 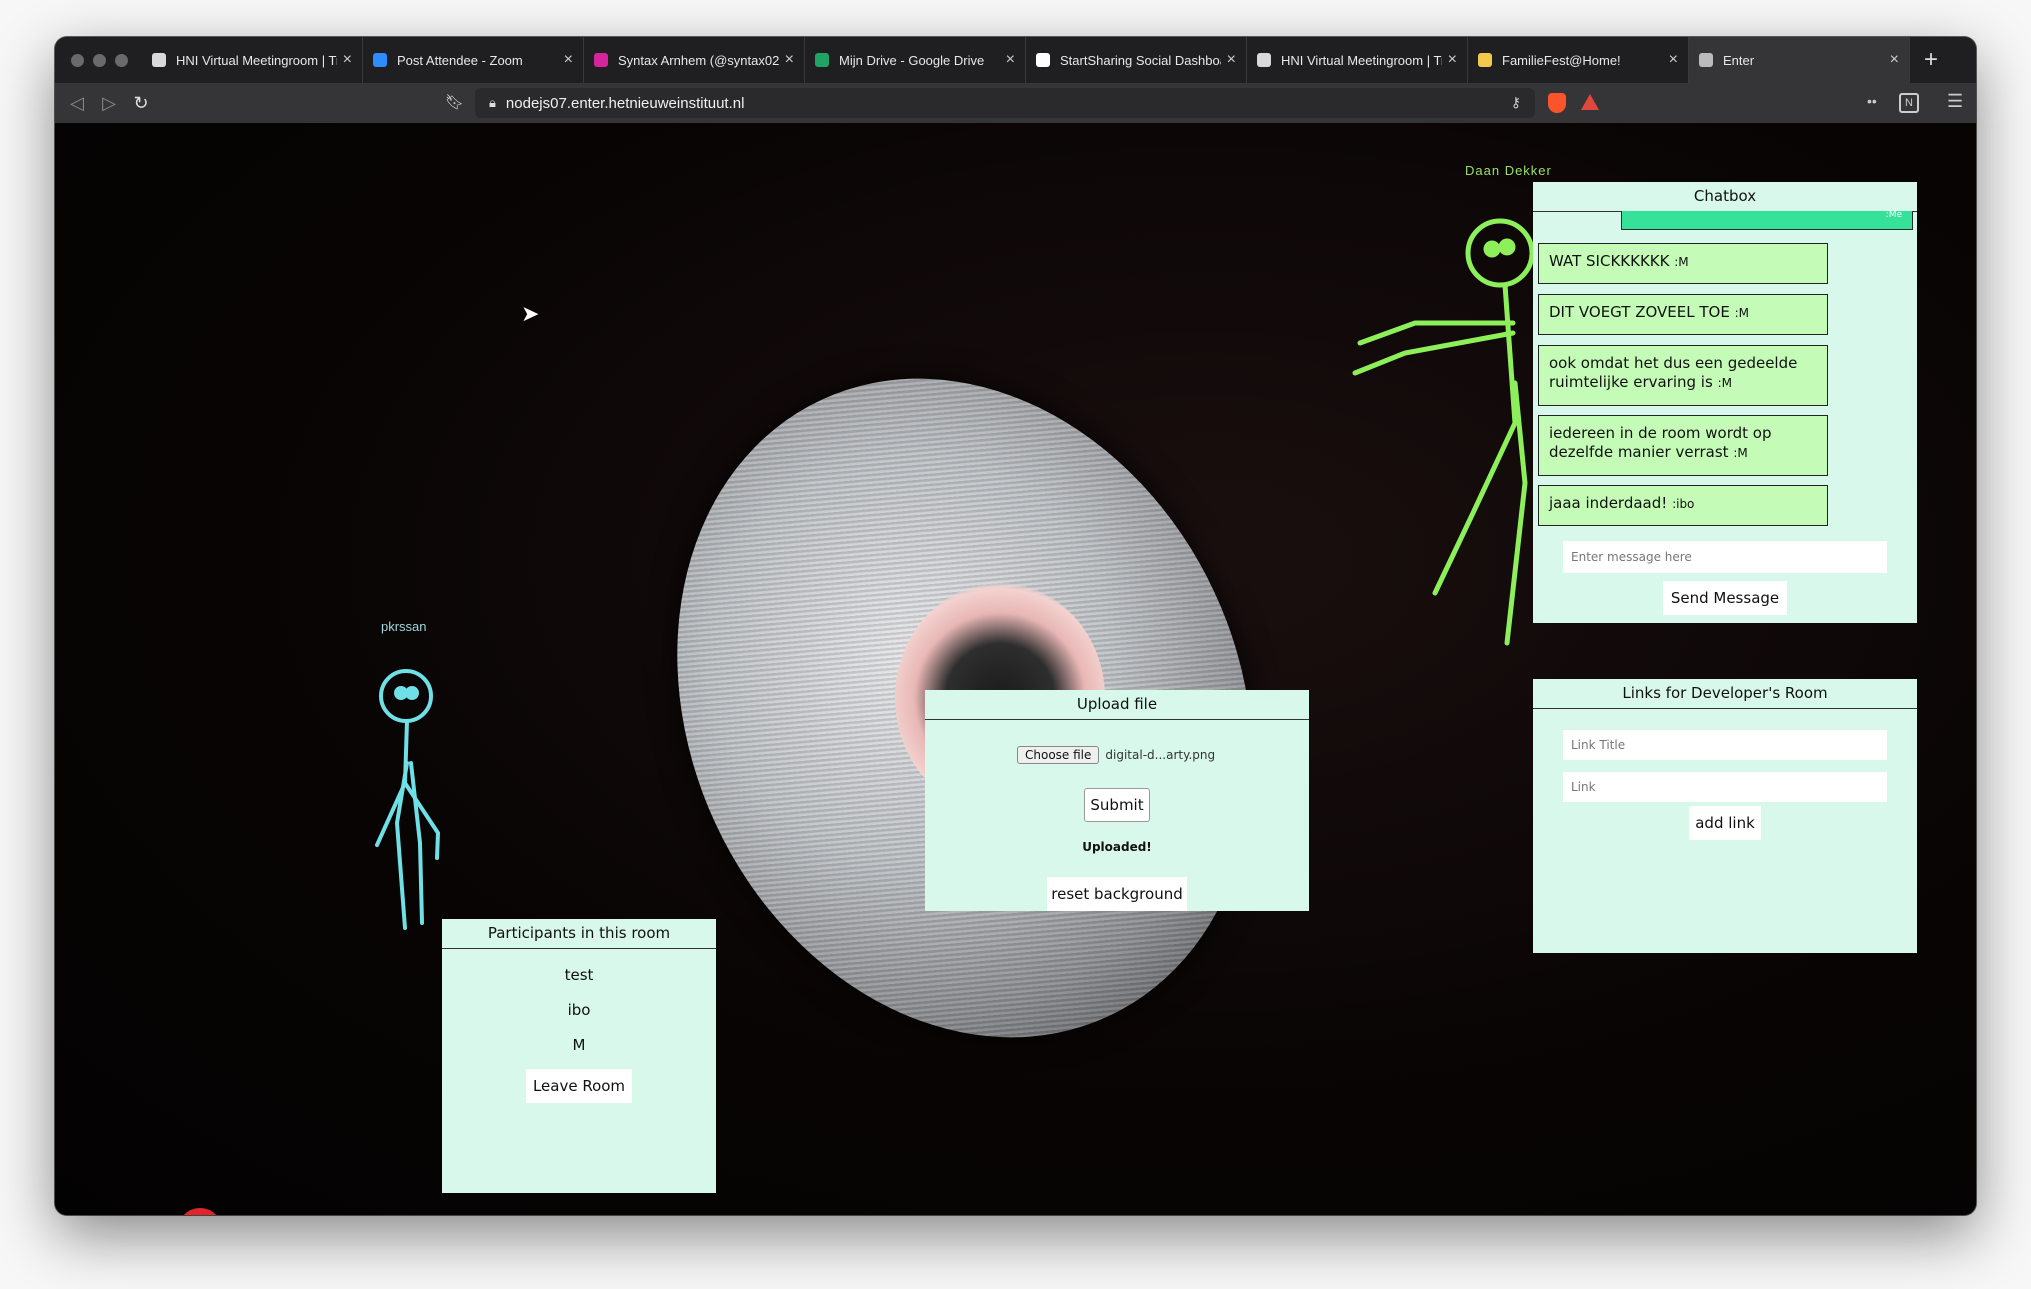 I want to click on avatar-left, so click(x=408, y=799).